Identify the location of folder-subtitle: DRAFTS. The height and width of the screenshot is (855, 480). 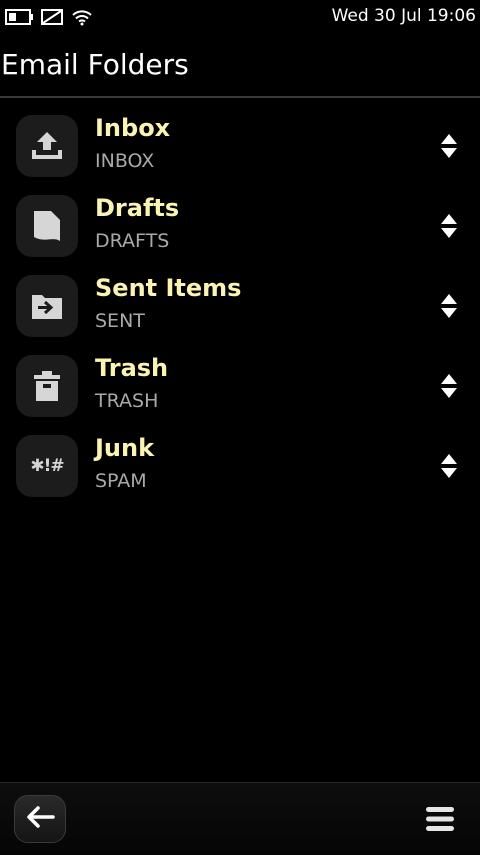
(132, 241).